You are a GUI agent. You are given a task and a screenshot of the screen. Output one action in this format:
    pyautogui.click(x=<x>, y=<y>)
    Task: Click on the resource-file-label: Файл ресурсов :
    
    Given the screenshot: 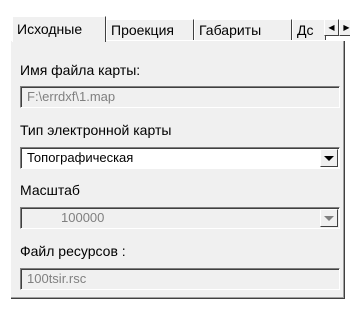 What is the action you would take?
    pyautogui.click(x=73, y=251)
    